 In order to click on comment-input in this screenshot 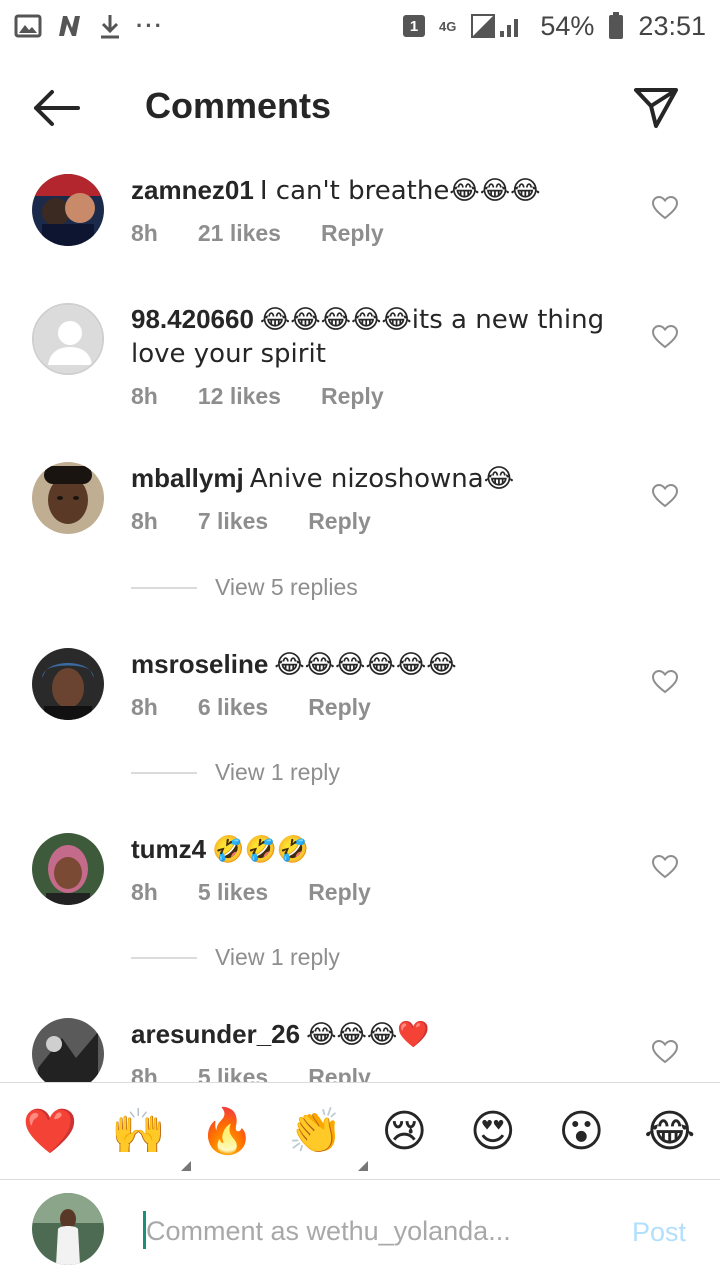, I will do `click(366, 1231)`.